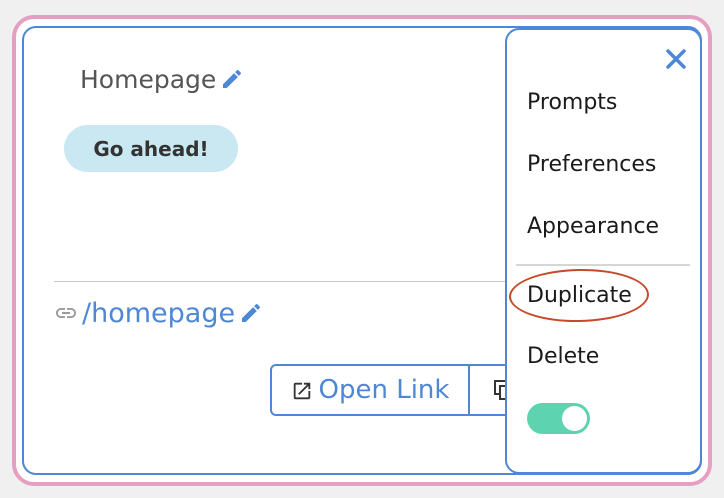 The width and height of the screenshot is (724, 498). I want to click on close-button, so click(676, 61).